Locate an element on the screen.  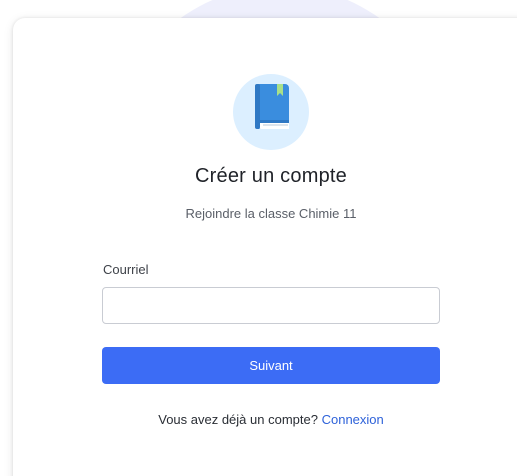
login-prompt-text: Vous avez déjà un compte? is located at coordinates (238, 419).